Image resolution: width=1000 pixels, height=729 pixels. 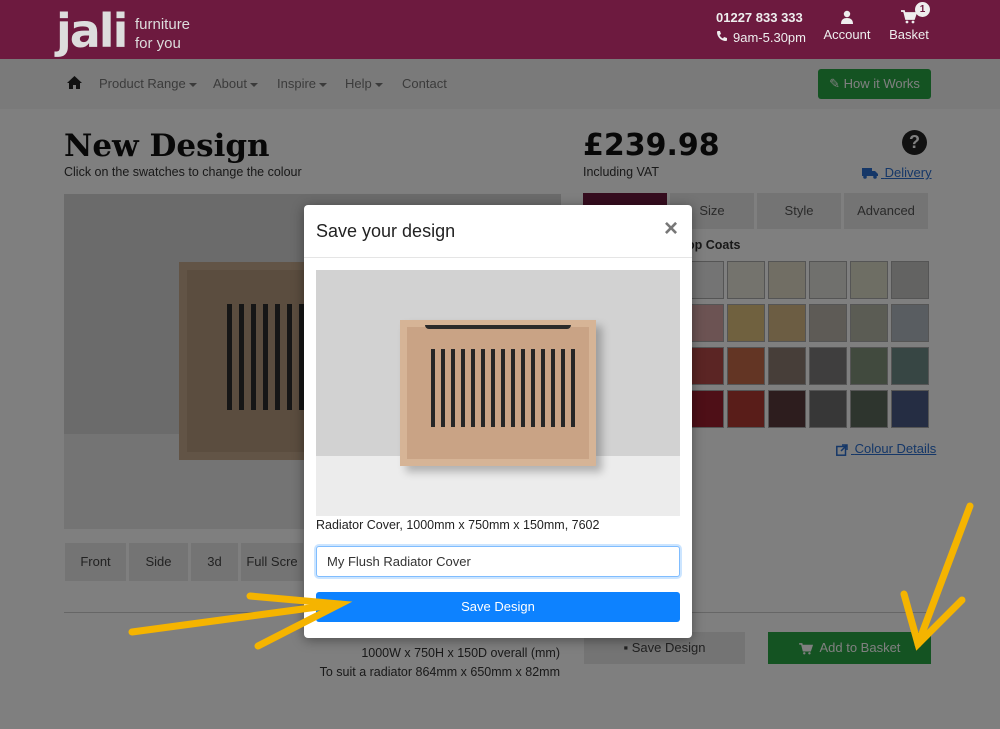 What do you see at coordinates (498, 607) in the screenshot?
I see `save-design-button: Save Design` at bounding box center [498, 607].